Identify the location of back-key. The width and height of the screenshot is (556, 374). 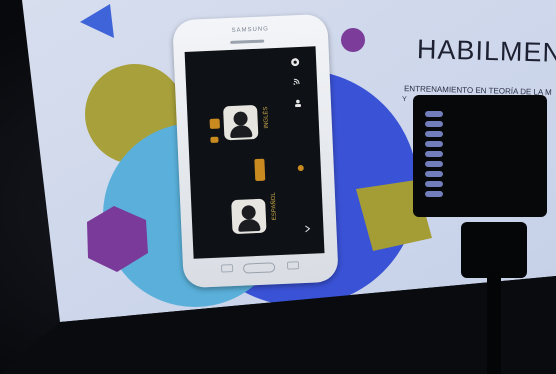
(293, 265).